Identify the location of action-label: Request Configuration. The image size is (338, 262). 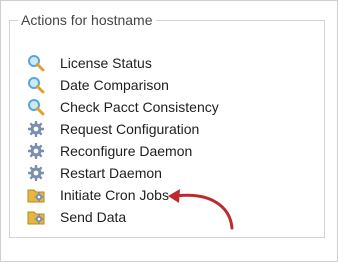
(130, 129).